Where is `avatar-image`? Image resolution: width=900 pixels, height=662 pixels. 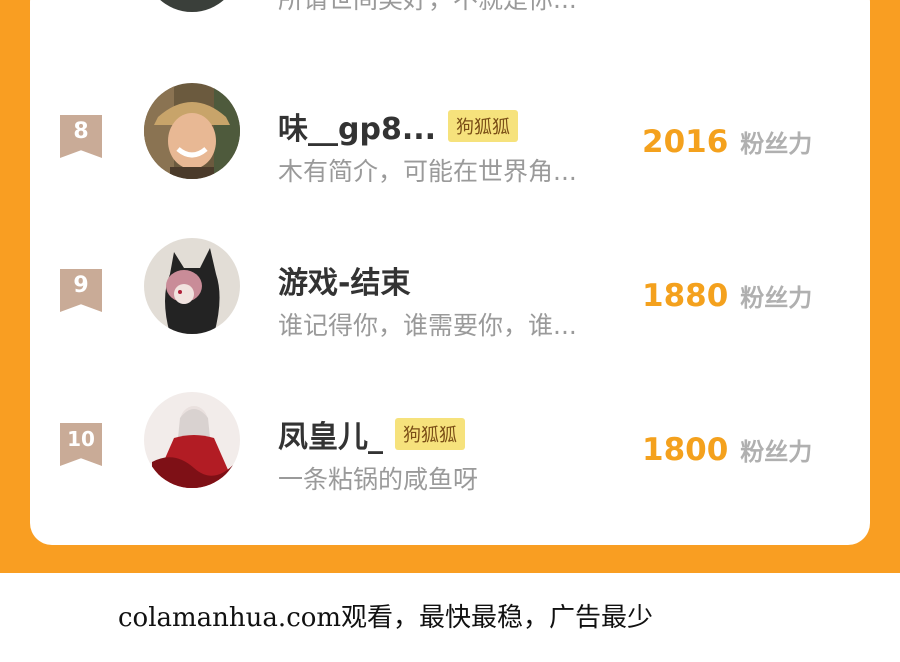 avatar-image is located at coordinates (192, 6).